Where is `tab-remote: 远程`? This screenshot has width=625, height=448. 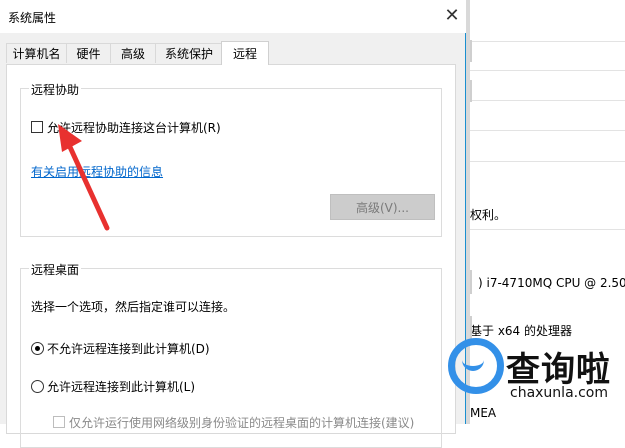
tab-remote: 远程 is located at coordinates (245, 53).